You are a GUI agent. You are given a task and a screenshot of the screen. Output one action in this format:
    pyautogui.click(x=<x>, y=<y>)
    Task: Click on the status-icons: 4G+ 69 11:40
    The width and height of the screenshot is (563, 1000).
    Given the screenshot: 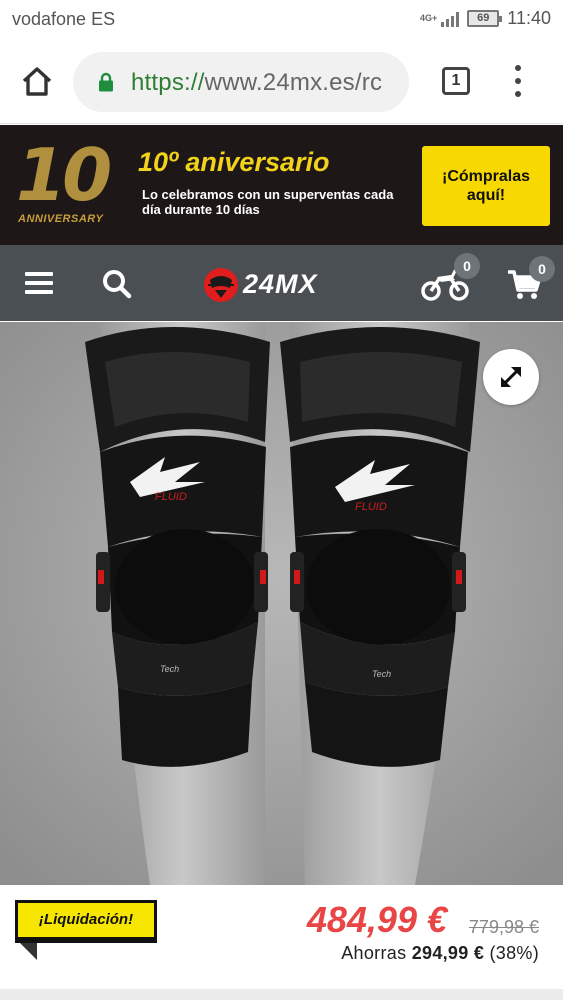 What is the action you would take?
    pyautogui.click(x=485, y=18)
    